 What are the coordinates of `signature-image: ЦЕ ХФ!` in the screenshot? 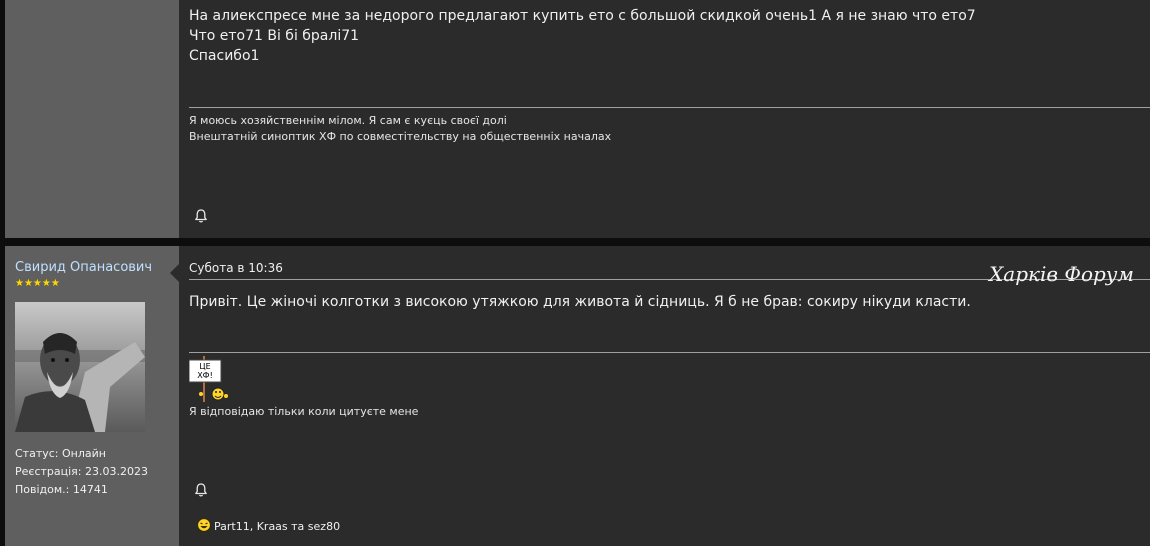 It's located at (208, 379).